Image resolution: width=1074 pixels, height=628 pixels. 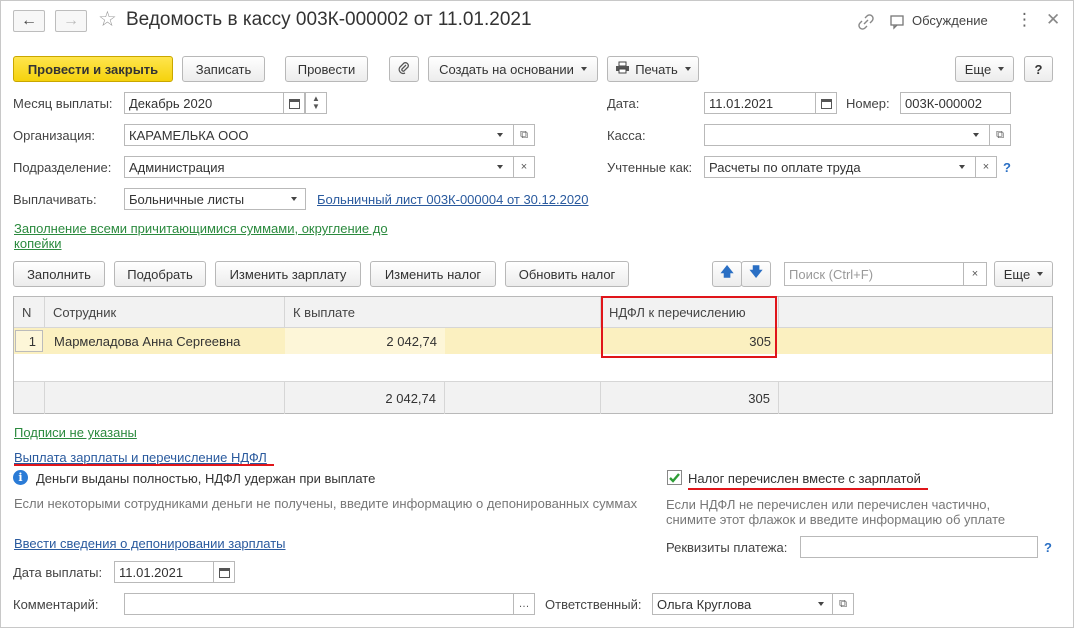 I want to click on fill-button: Заполнить, so click(x=59, y=274).